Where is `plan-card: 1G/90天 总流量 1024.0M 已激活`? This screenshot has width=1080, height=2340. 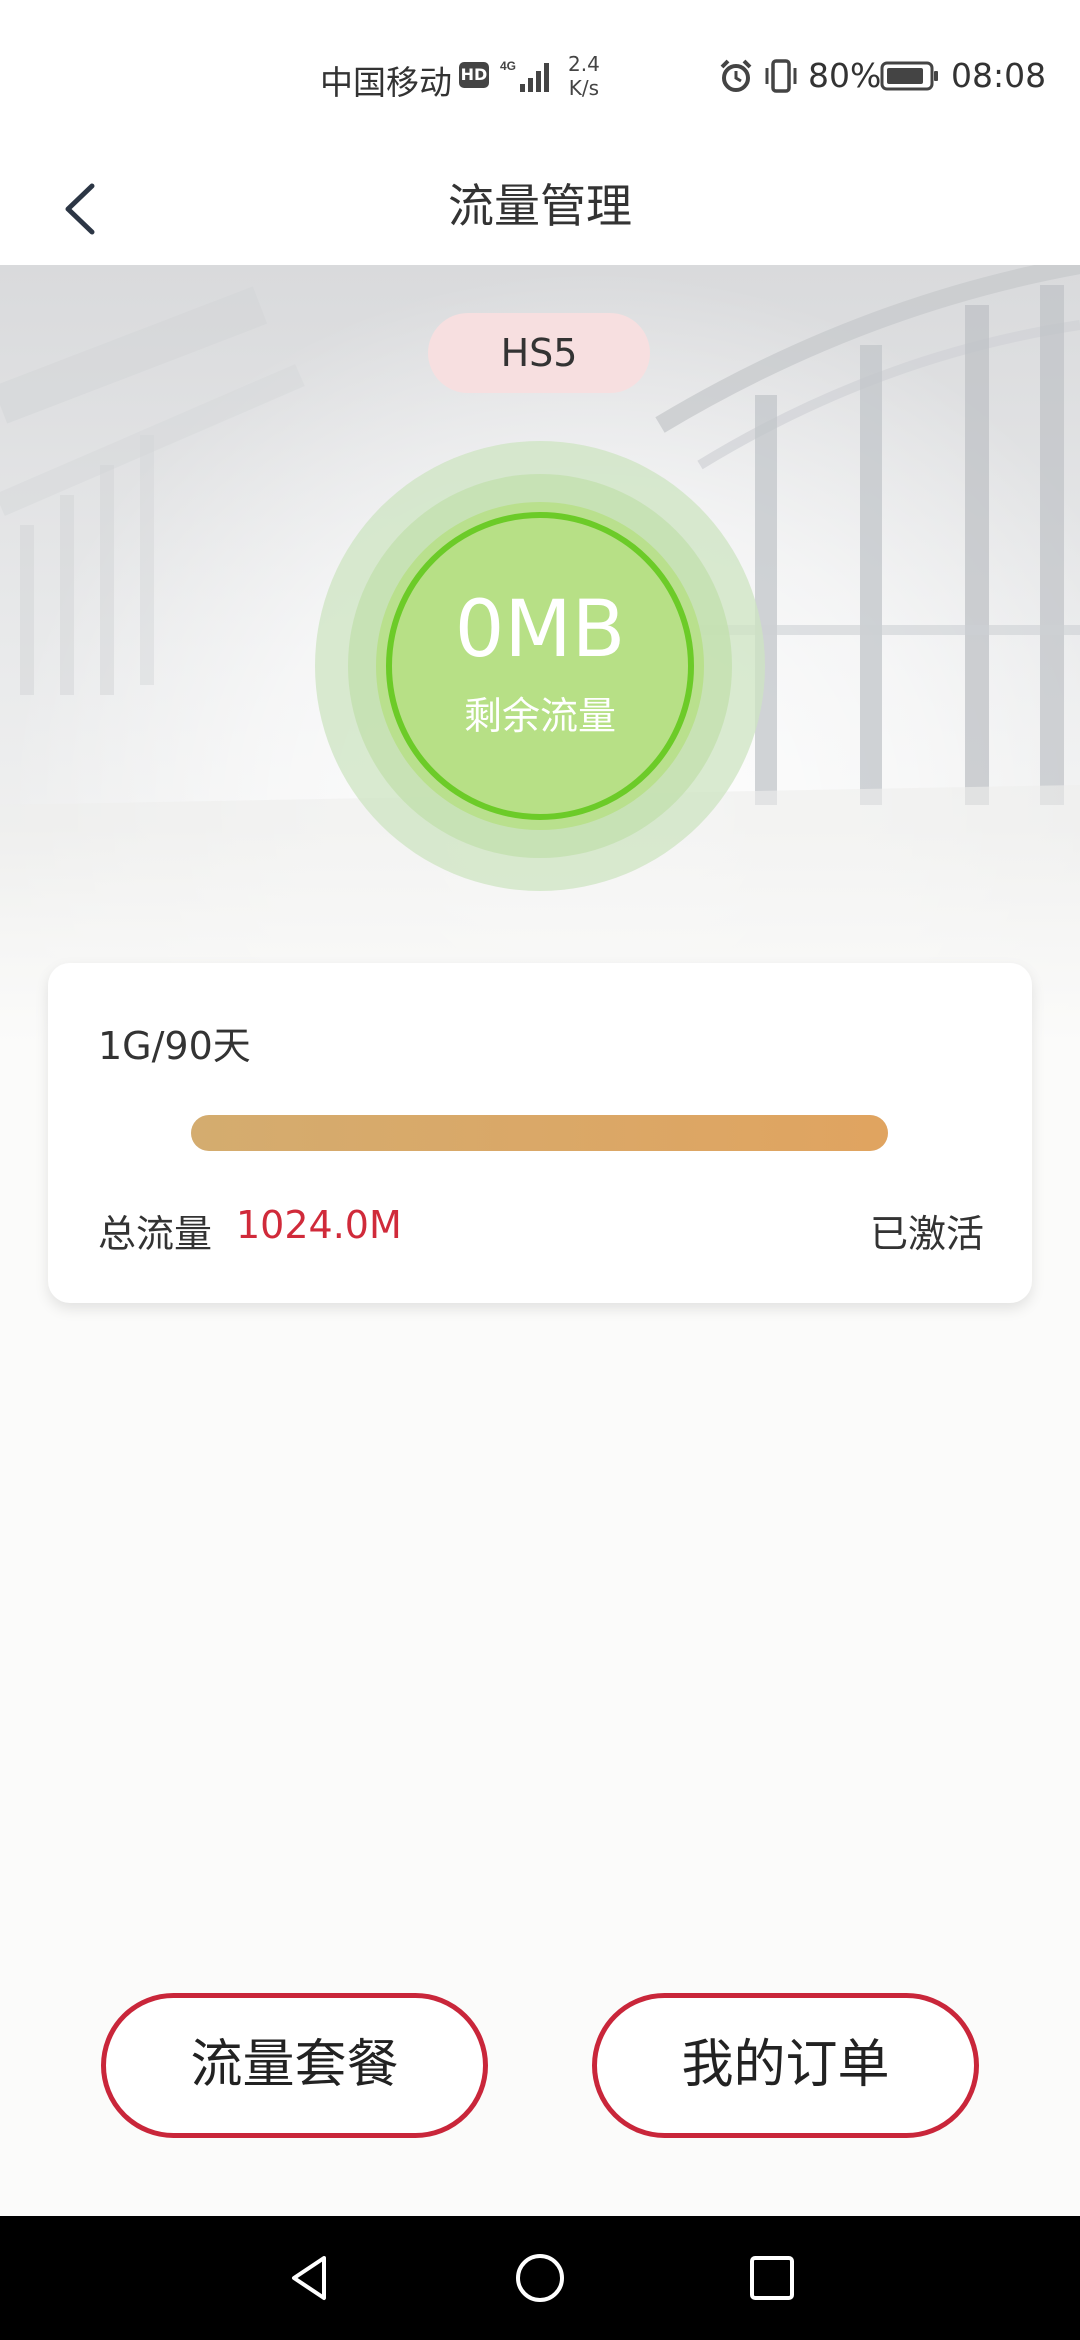 plan-card: 1G/90天 总流量 1024.0M 已激活 is located at coordinates (540, 1133).